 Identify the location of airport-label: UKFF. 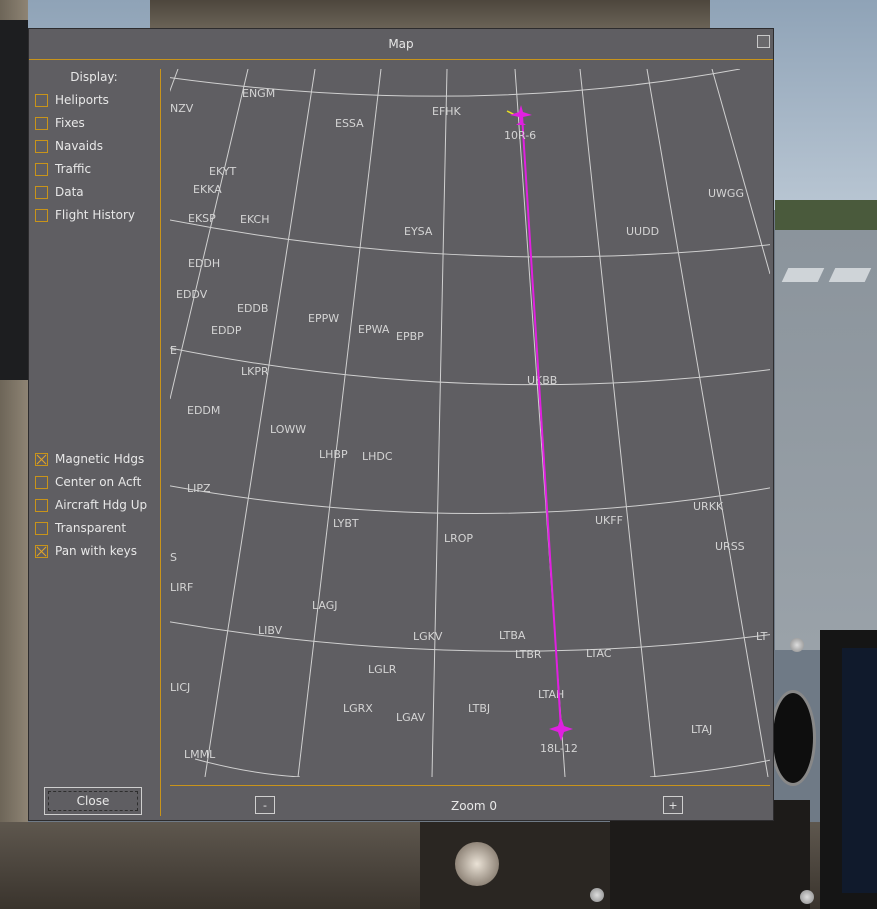
(609, 520).